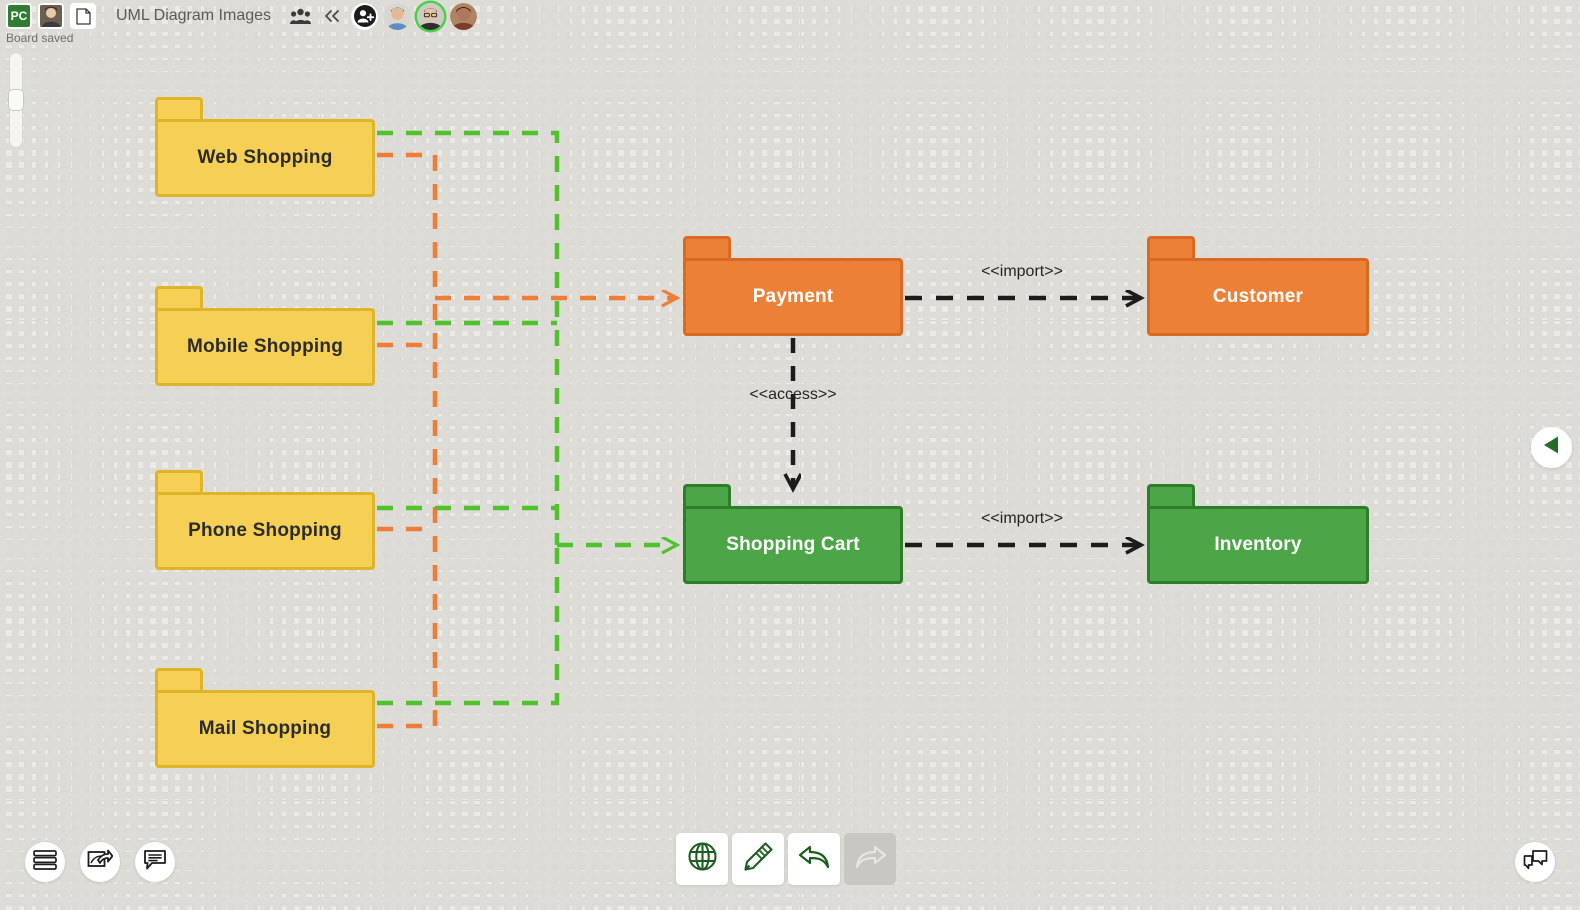 The height and width of the screenshot is (910, 1580). I want to click on package-customer: Customer, so click(1258, 286).